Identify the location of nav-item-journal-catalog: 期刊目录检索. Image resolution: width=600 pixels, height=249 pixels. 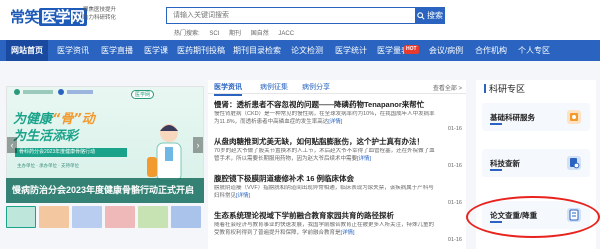
(257, 50).